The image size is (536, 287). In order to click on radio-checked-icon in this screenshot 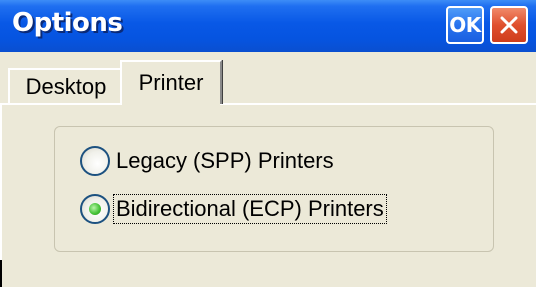, I will do `click(95, 209)`.